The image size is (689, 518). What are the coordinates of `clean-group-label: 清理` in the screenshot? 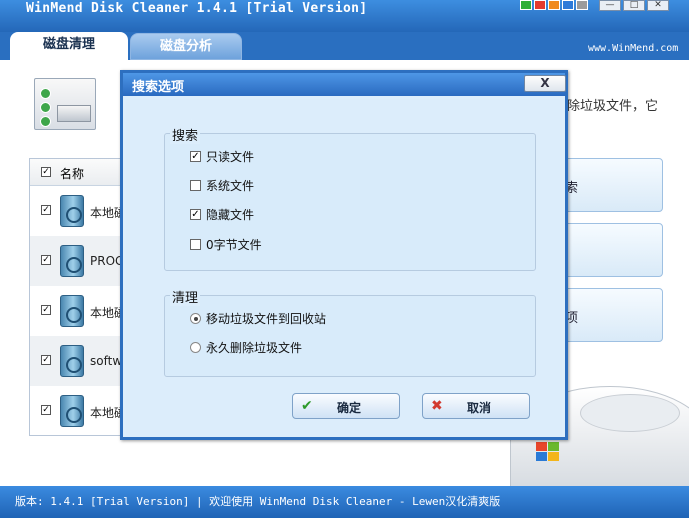 It's located at (185, 296).